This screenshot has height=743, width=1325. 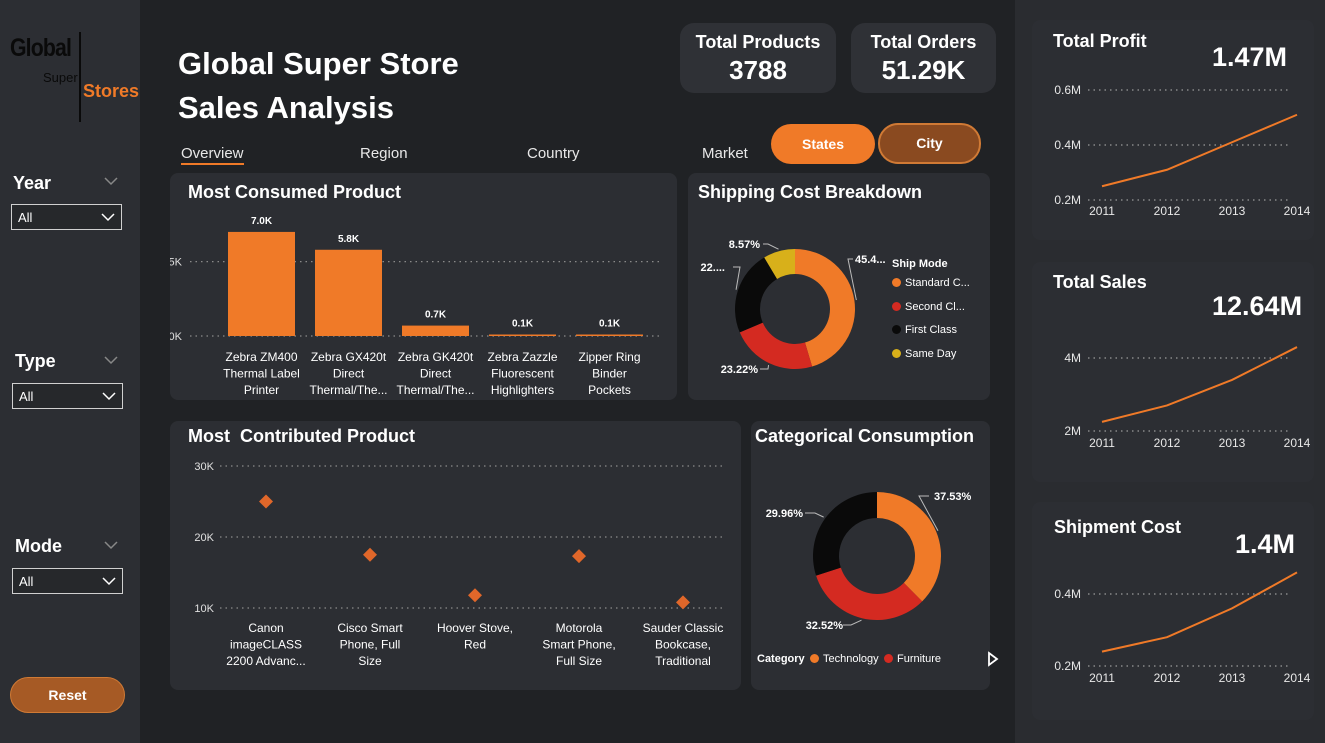 What do you see at coordinates (60, 77) in the screenshot?
I see `logo-word-super: Super` at bounding box center [60, 77].